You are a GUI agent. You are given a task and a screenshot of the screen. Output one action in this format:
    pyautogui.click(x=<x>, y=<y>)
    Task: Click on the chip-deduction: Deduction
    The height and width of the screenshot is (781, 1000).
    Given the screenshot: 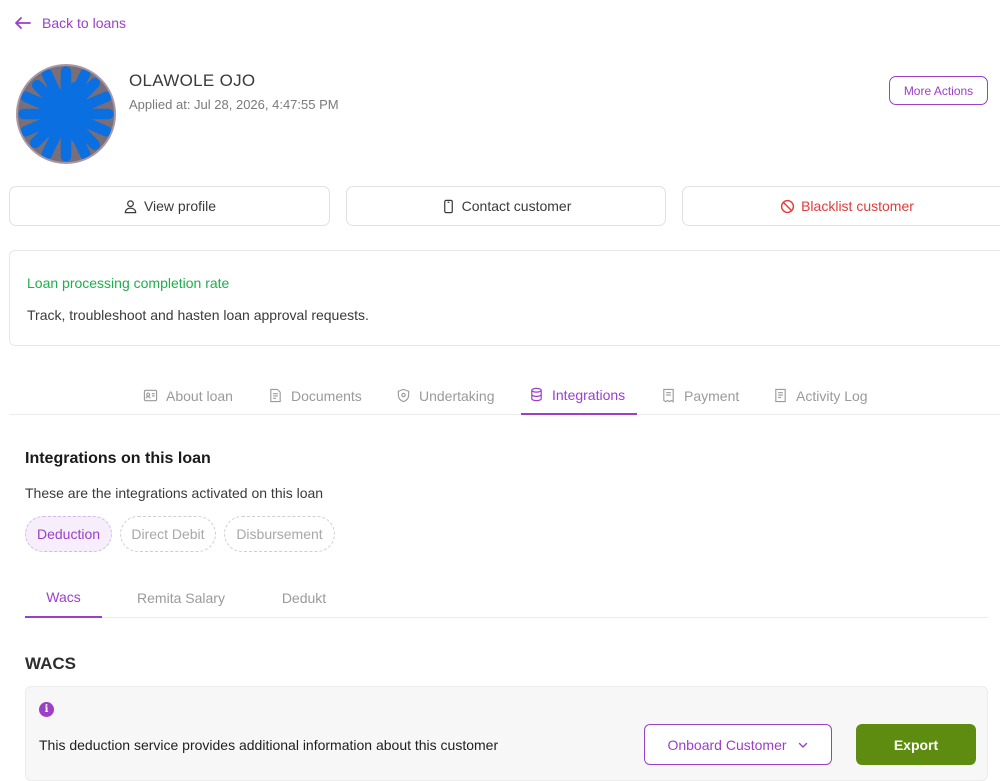 What is the action you would take?
    pyautogui.click(x=68, y=534)
    